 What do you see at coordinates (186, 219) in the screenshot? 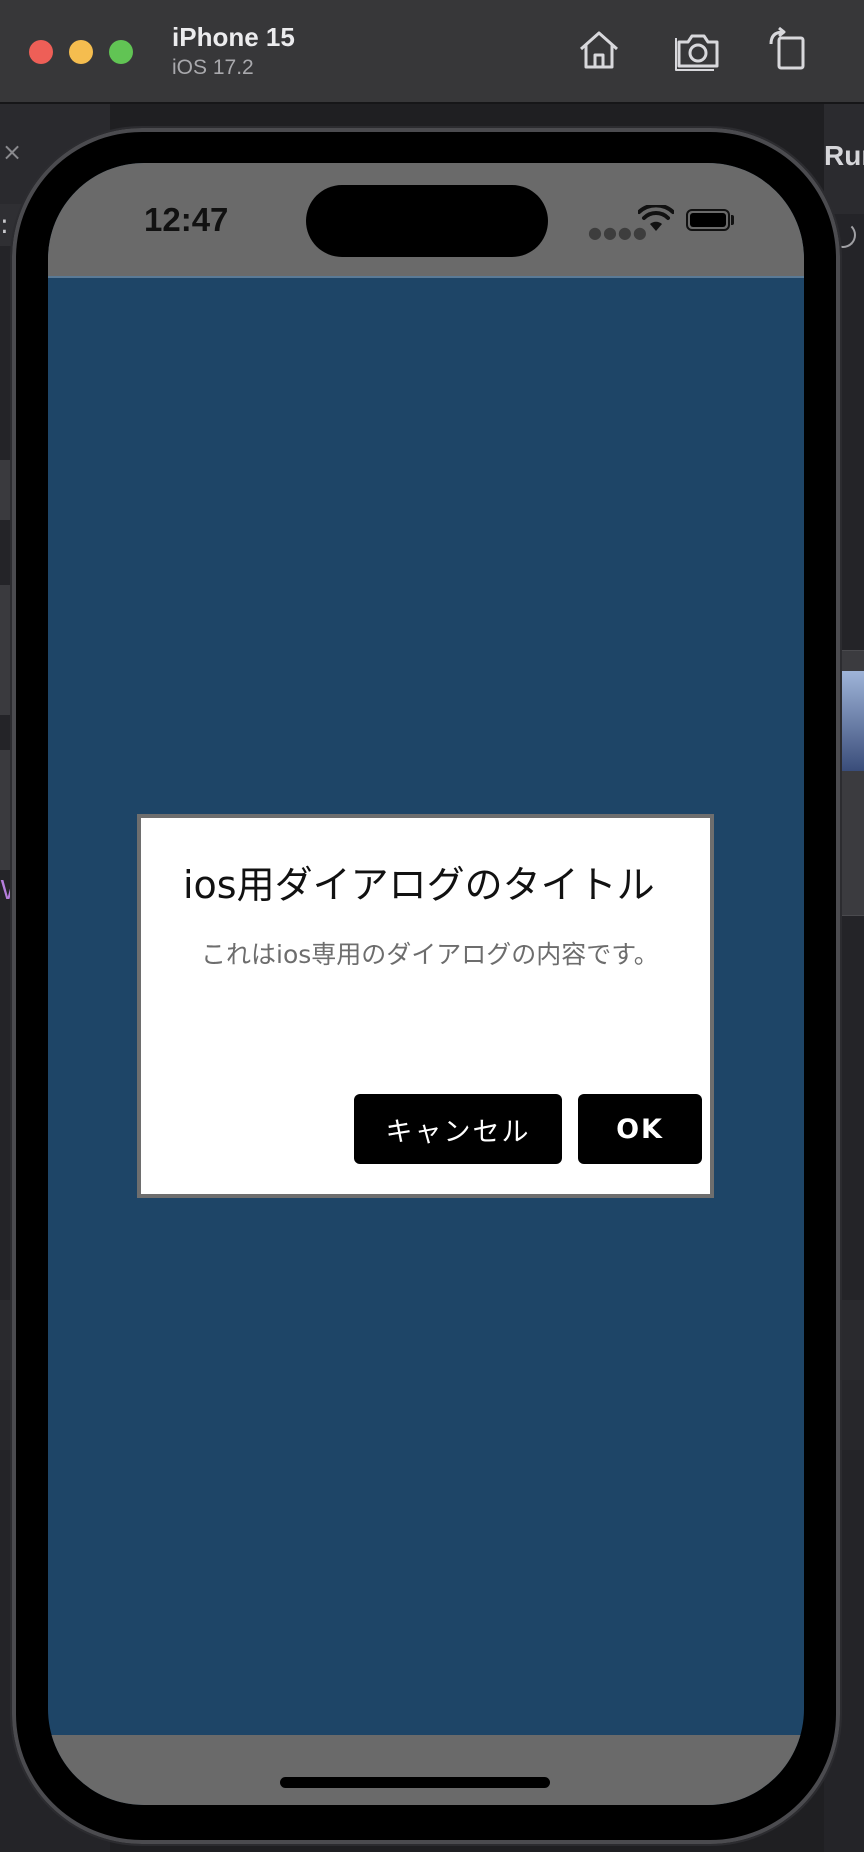
I see `status-time: 12:47` at bounding box center [186, 219].